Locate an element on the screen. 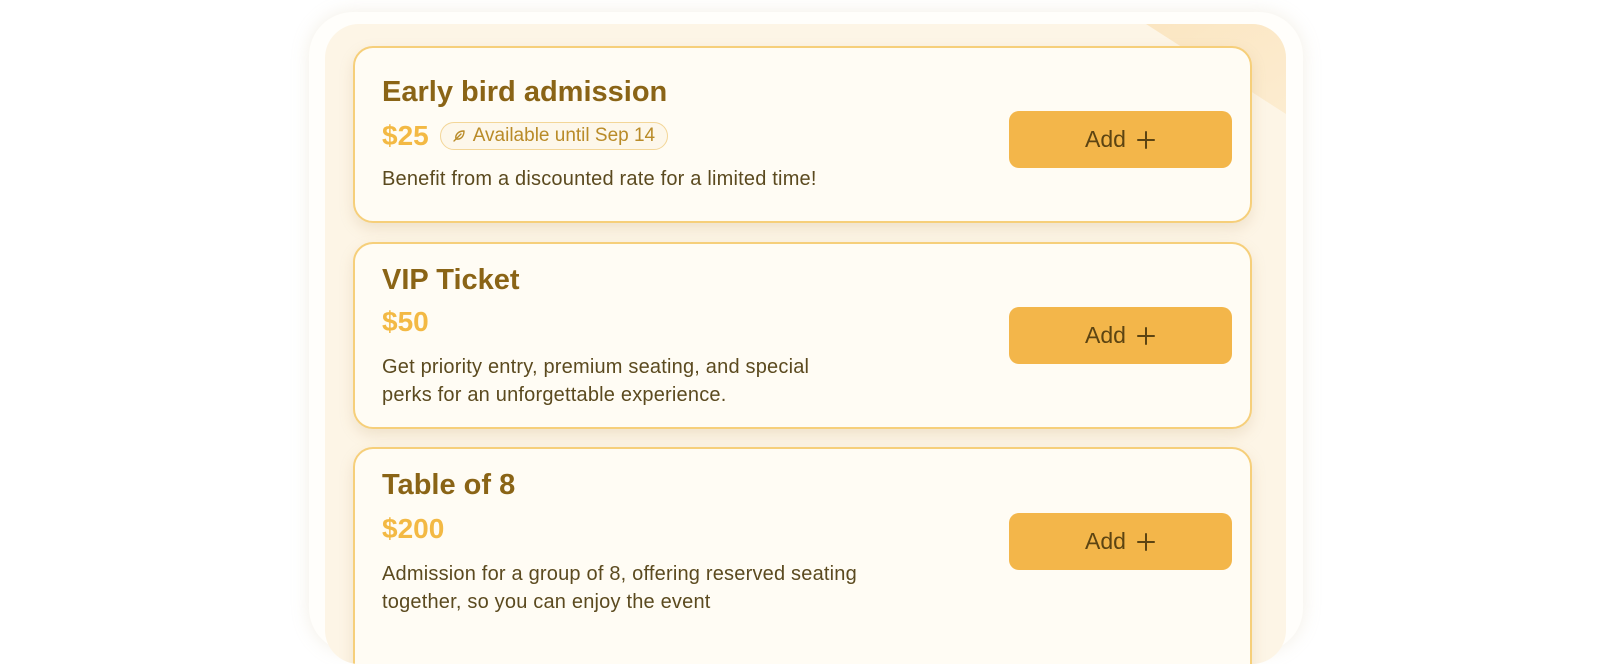 This screenshot has width=1608, height=664. price-row: $25 Available until Sep 14 is located at coordinates (525, 136).